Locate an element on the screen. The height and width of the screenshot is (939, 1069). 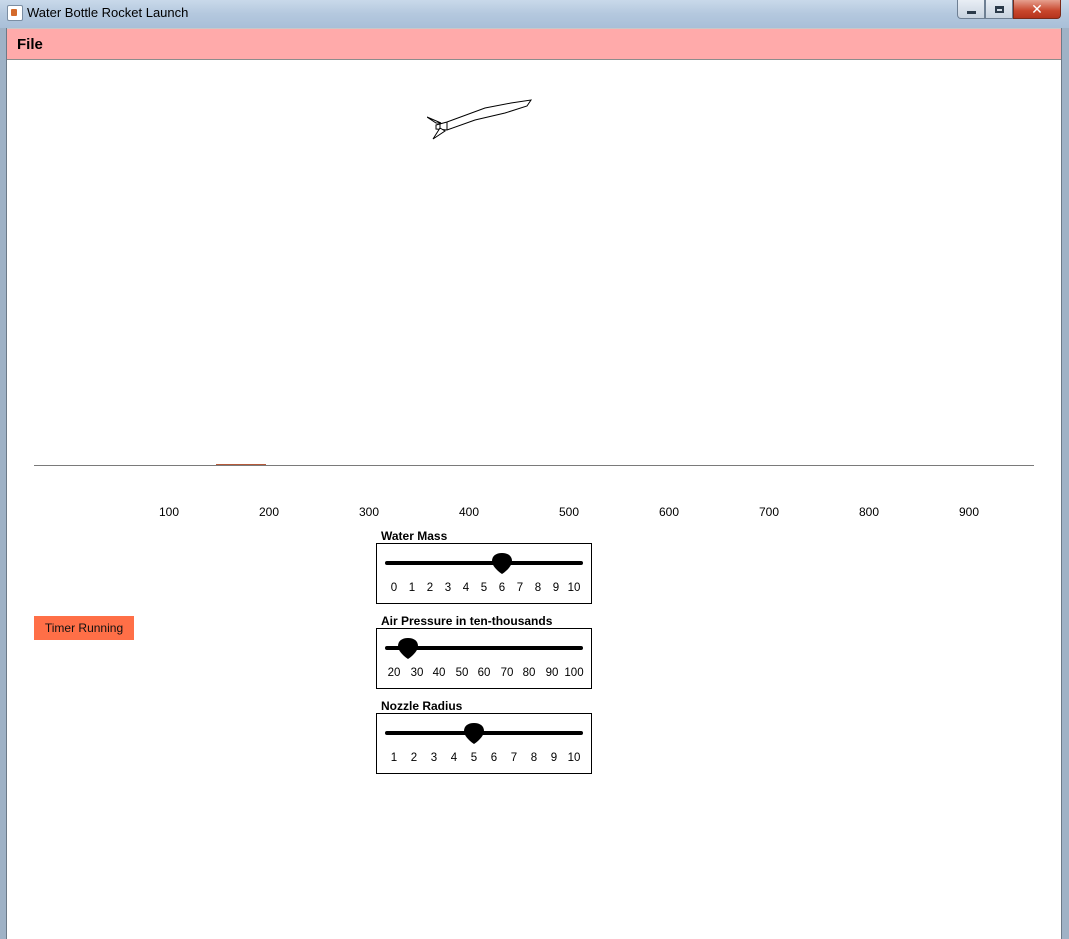
java-app-icon is located at coordinates (15, 13).